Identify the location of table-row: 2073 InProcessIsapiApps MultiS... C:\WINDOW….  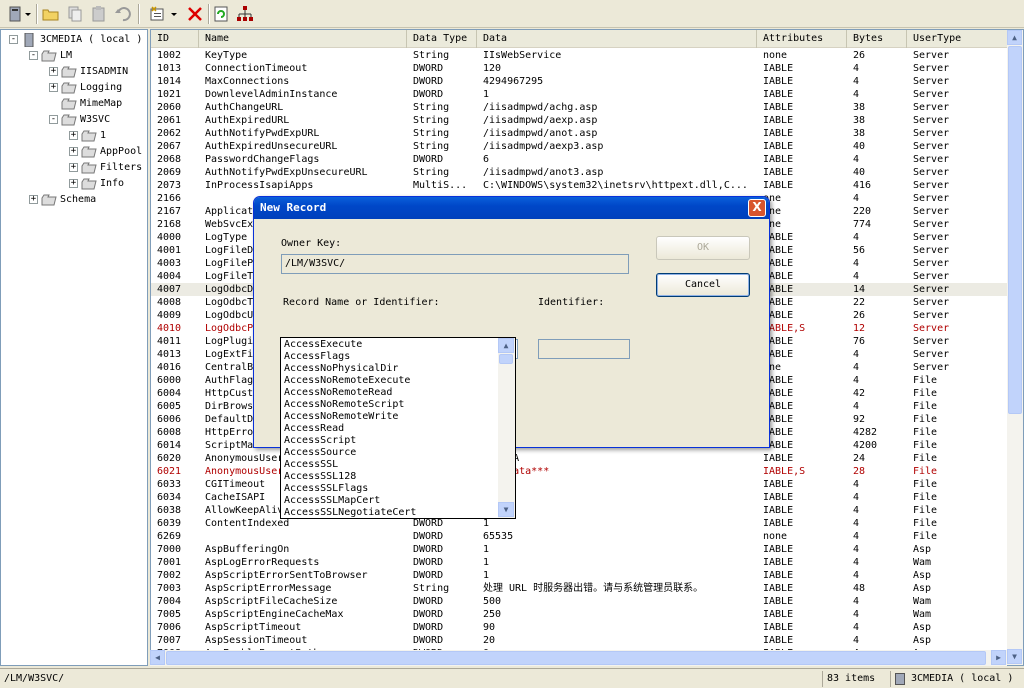
(581, 185).